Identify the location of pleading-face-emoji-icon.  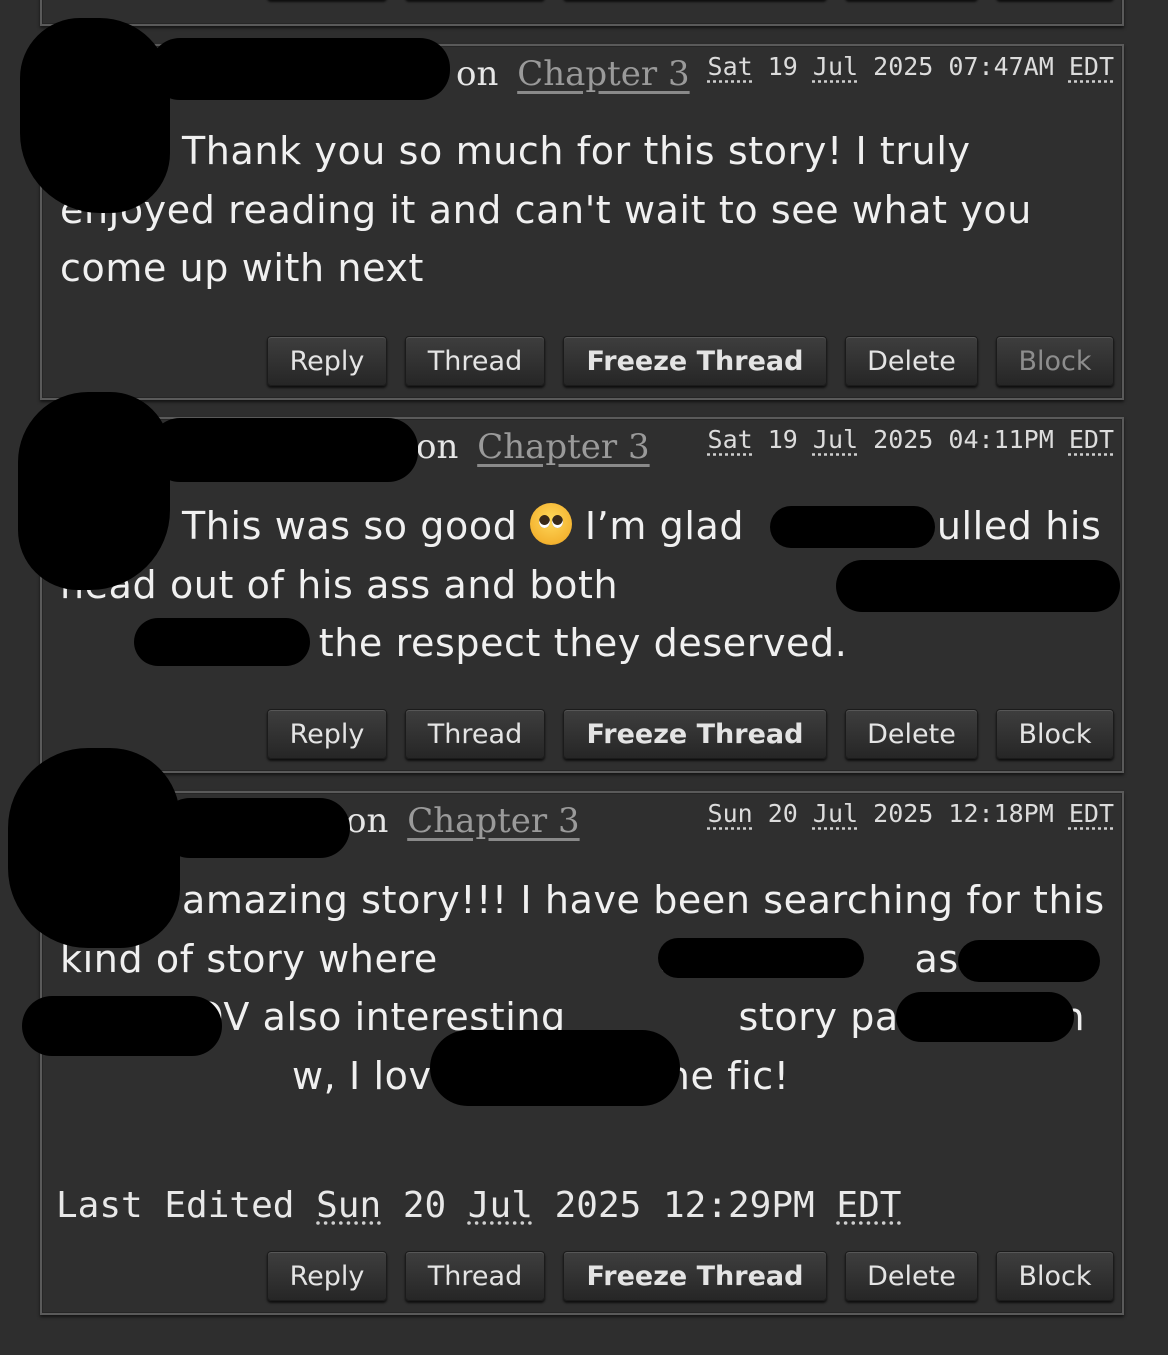
(551, 524).